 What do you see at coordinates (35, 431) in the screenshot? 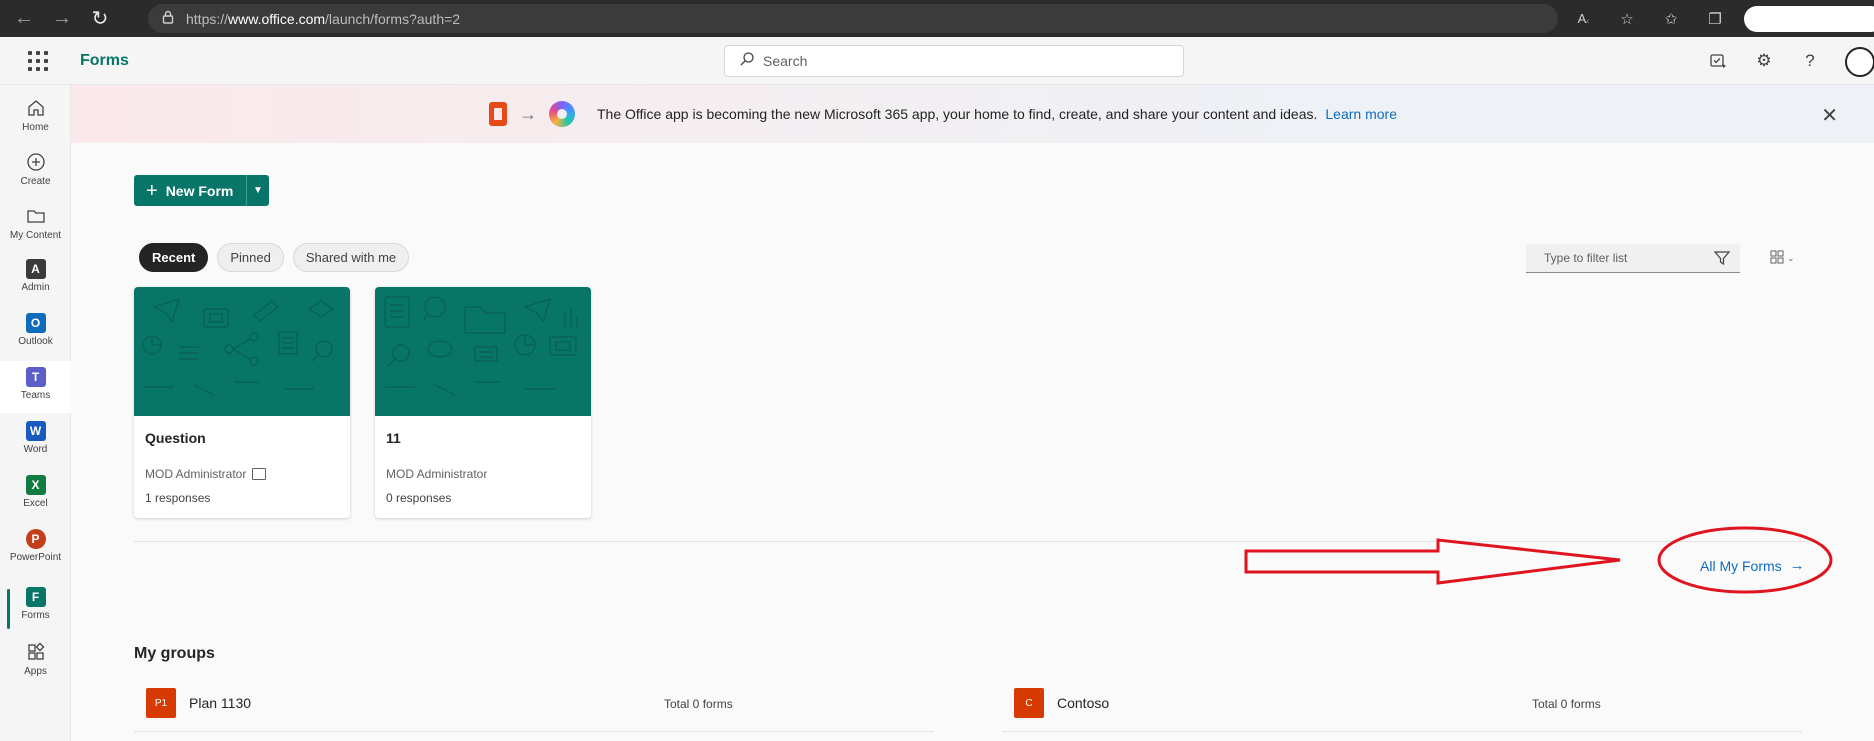
I see `word-app-icon: W` at bounding box center [35, 431].